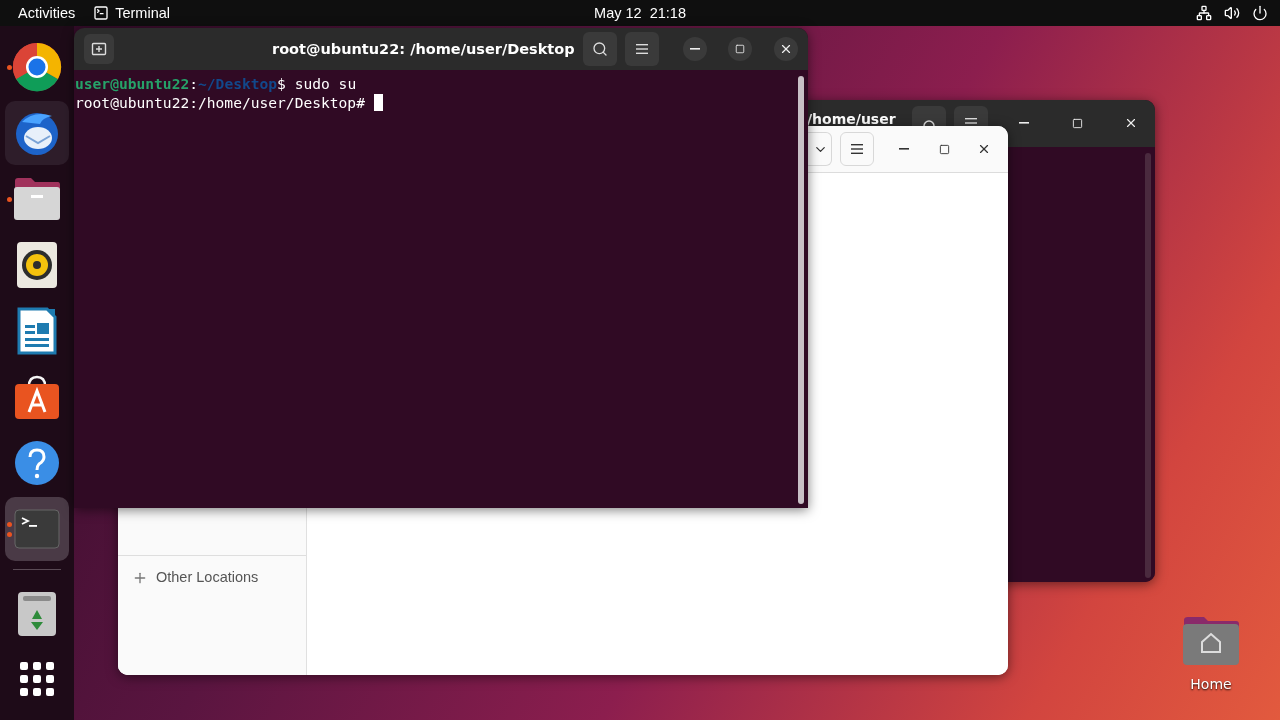  I want to click on prompt-user: user@ubuntu22, so click(132, 83).